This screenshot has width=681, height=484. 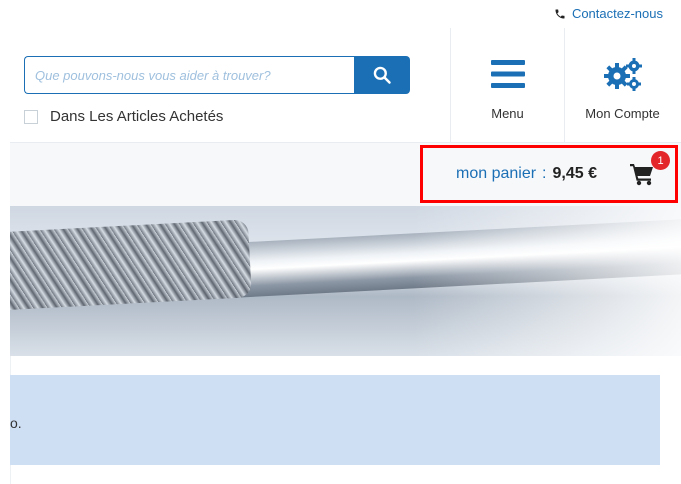 I want to click on search-icon, so click(x=382, y=75).